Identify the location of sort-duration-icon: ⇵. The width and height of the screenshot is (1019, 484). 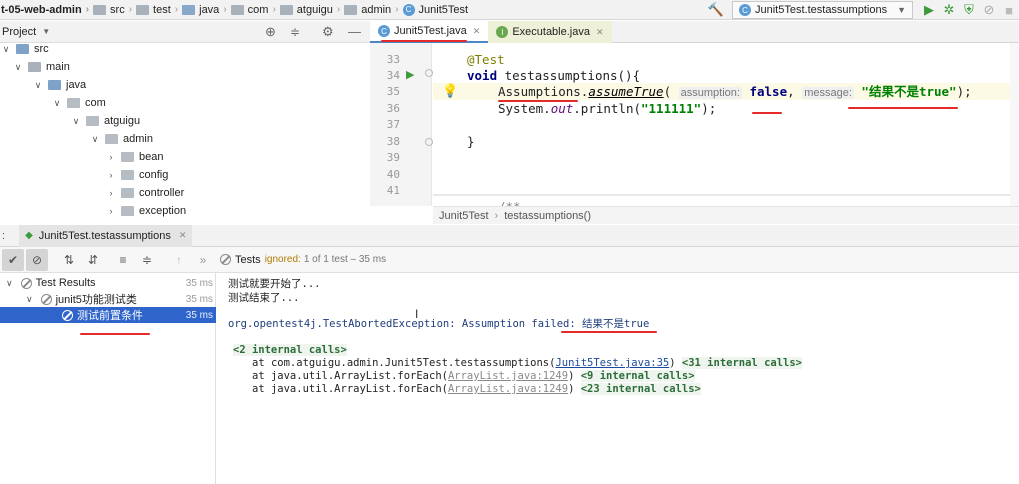
(93, 260).